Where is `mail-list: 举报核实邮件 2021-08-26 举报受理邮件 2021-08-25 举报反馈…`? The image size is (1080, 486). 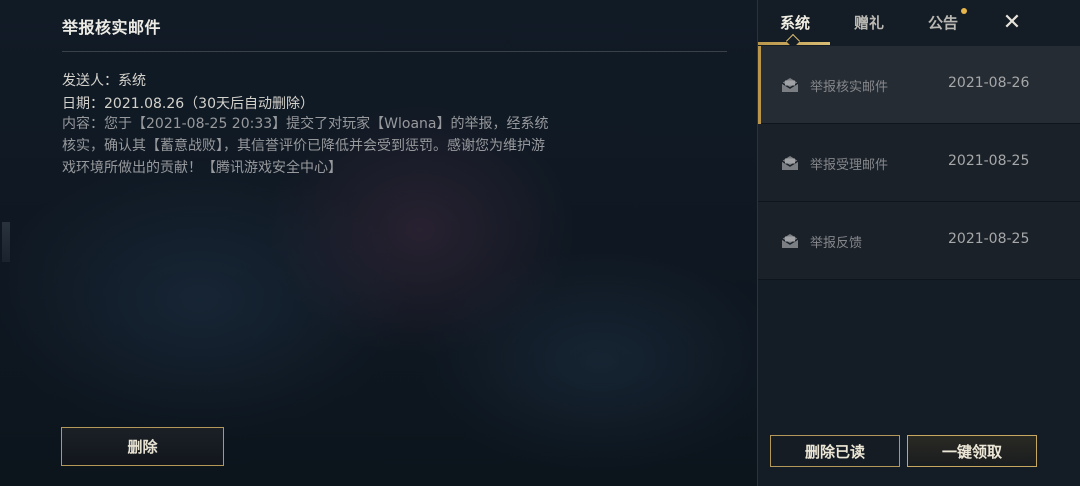 mail-list: 举报核实邮件 2021-08-26 举报受理邮件 2021-08-25 举报反馈… is located at coordinates (919, 163).